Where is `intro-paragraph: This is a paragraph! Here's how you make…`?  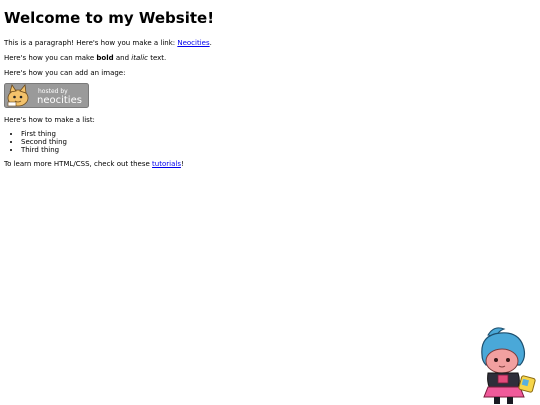 intro-paragraph: This is a paragraph! Here's how you make… is located at coordinates (264, 43).